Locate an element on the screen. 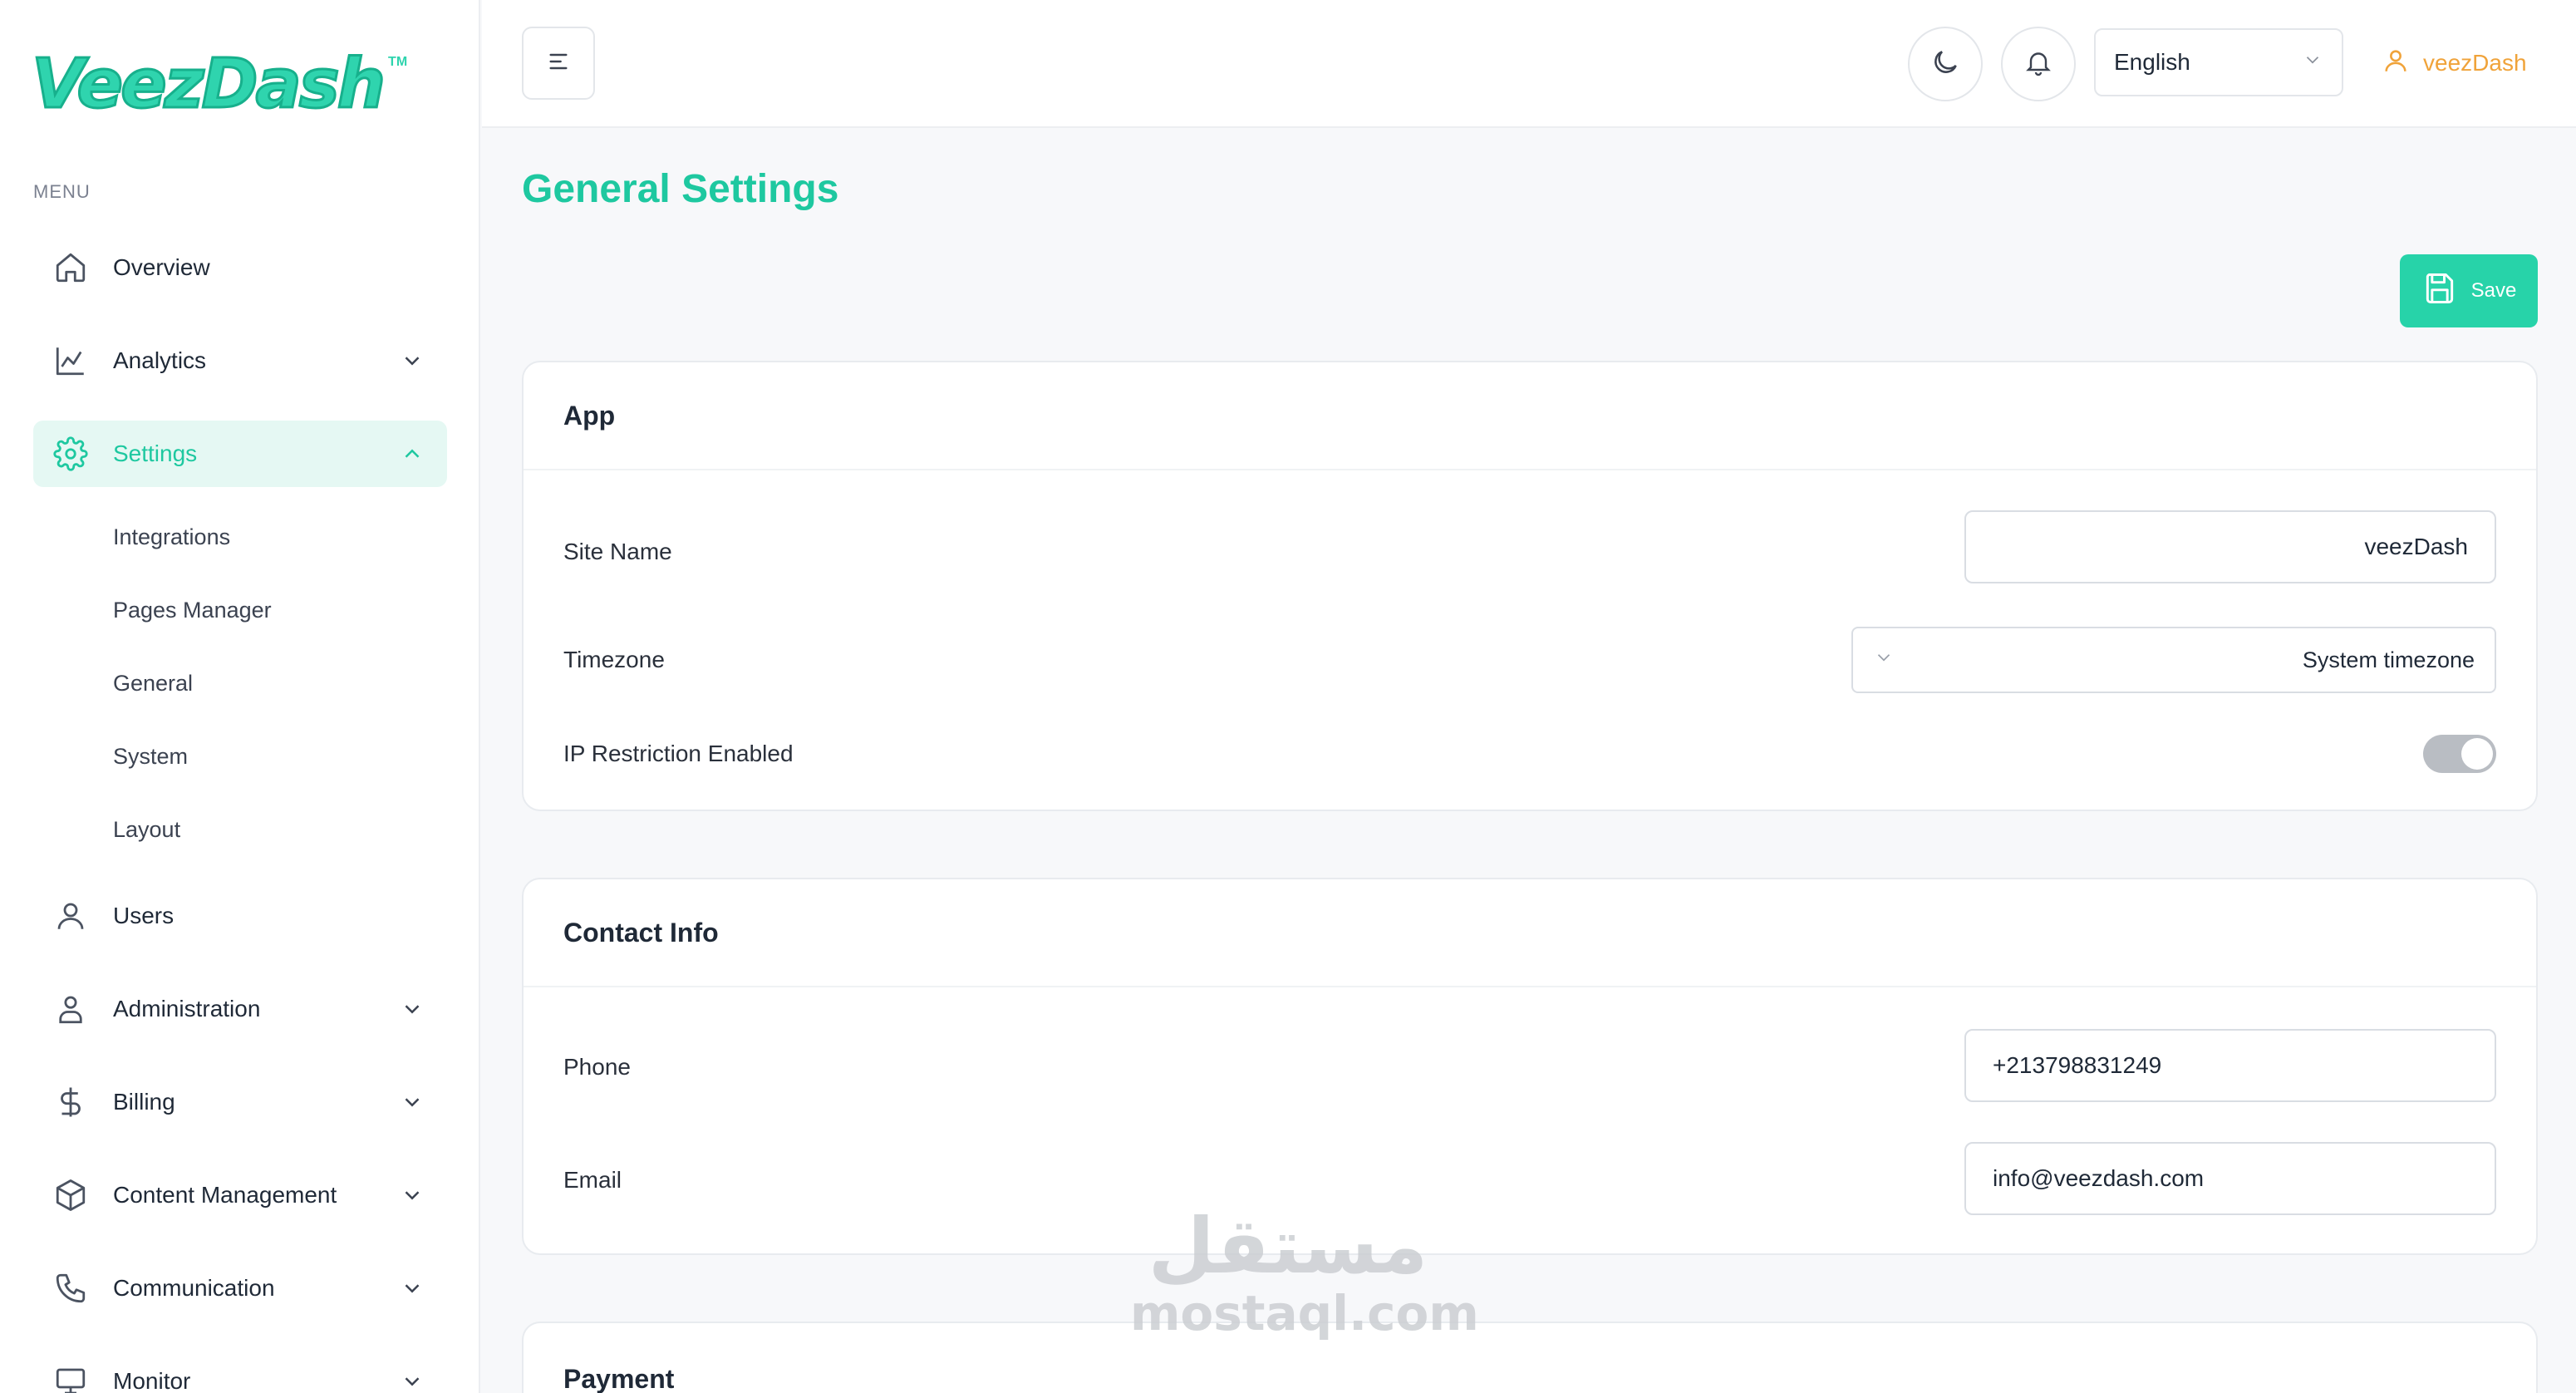 The width and height of the screenshot is (2576, 1393). payment-card: Payment is located at coordinates (1530, 1357).